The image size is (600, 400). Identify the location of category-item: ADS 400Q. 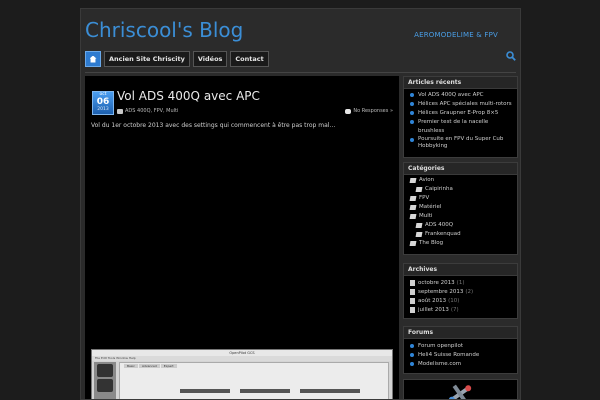
(461, 225).